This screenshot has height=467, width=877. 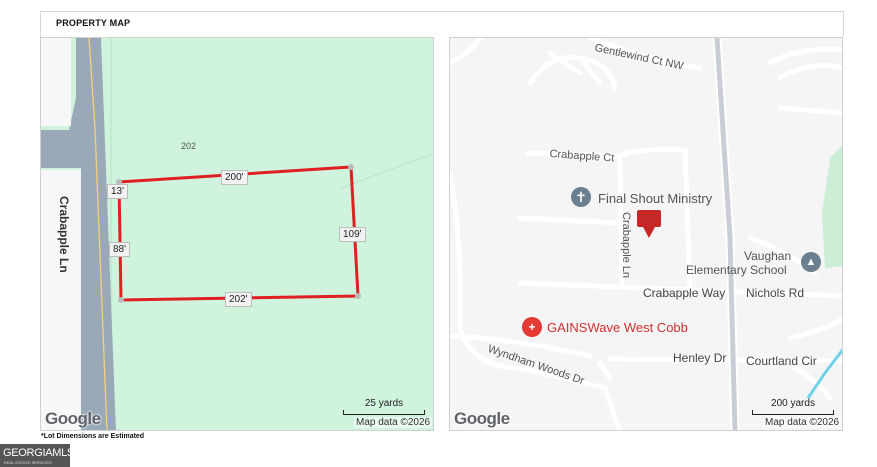 What do you see at coordinates (655, 198) in the screenshot?
I see `place-final-shout-ministry: Final Shout Ministry` at bounding box center [655, 198].